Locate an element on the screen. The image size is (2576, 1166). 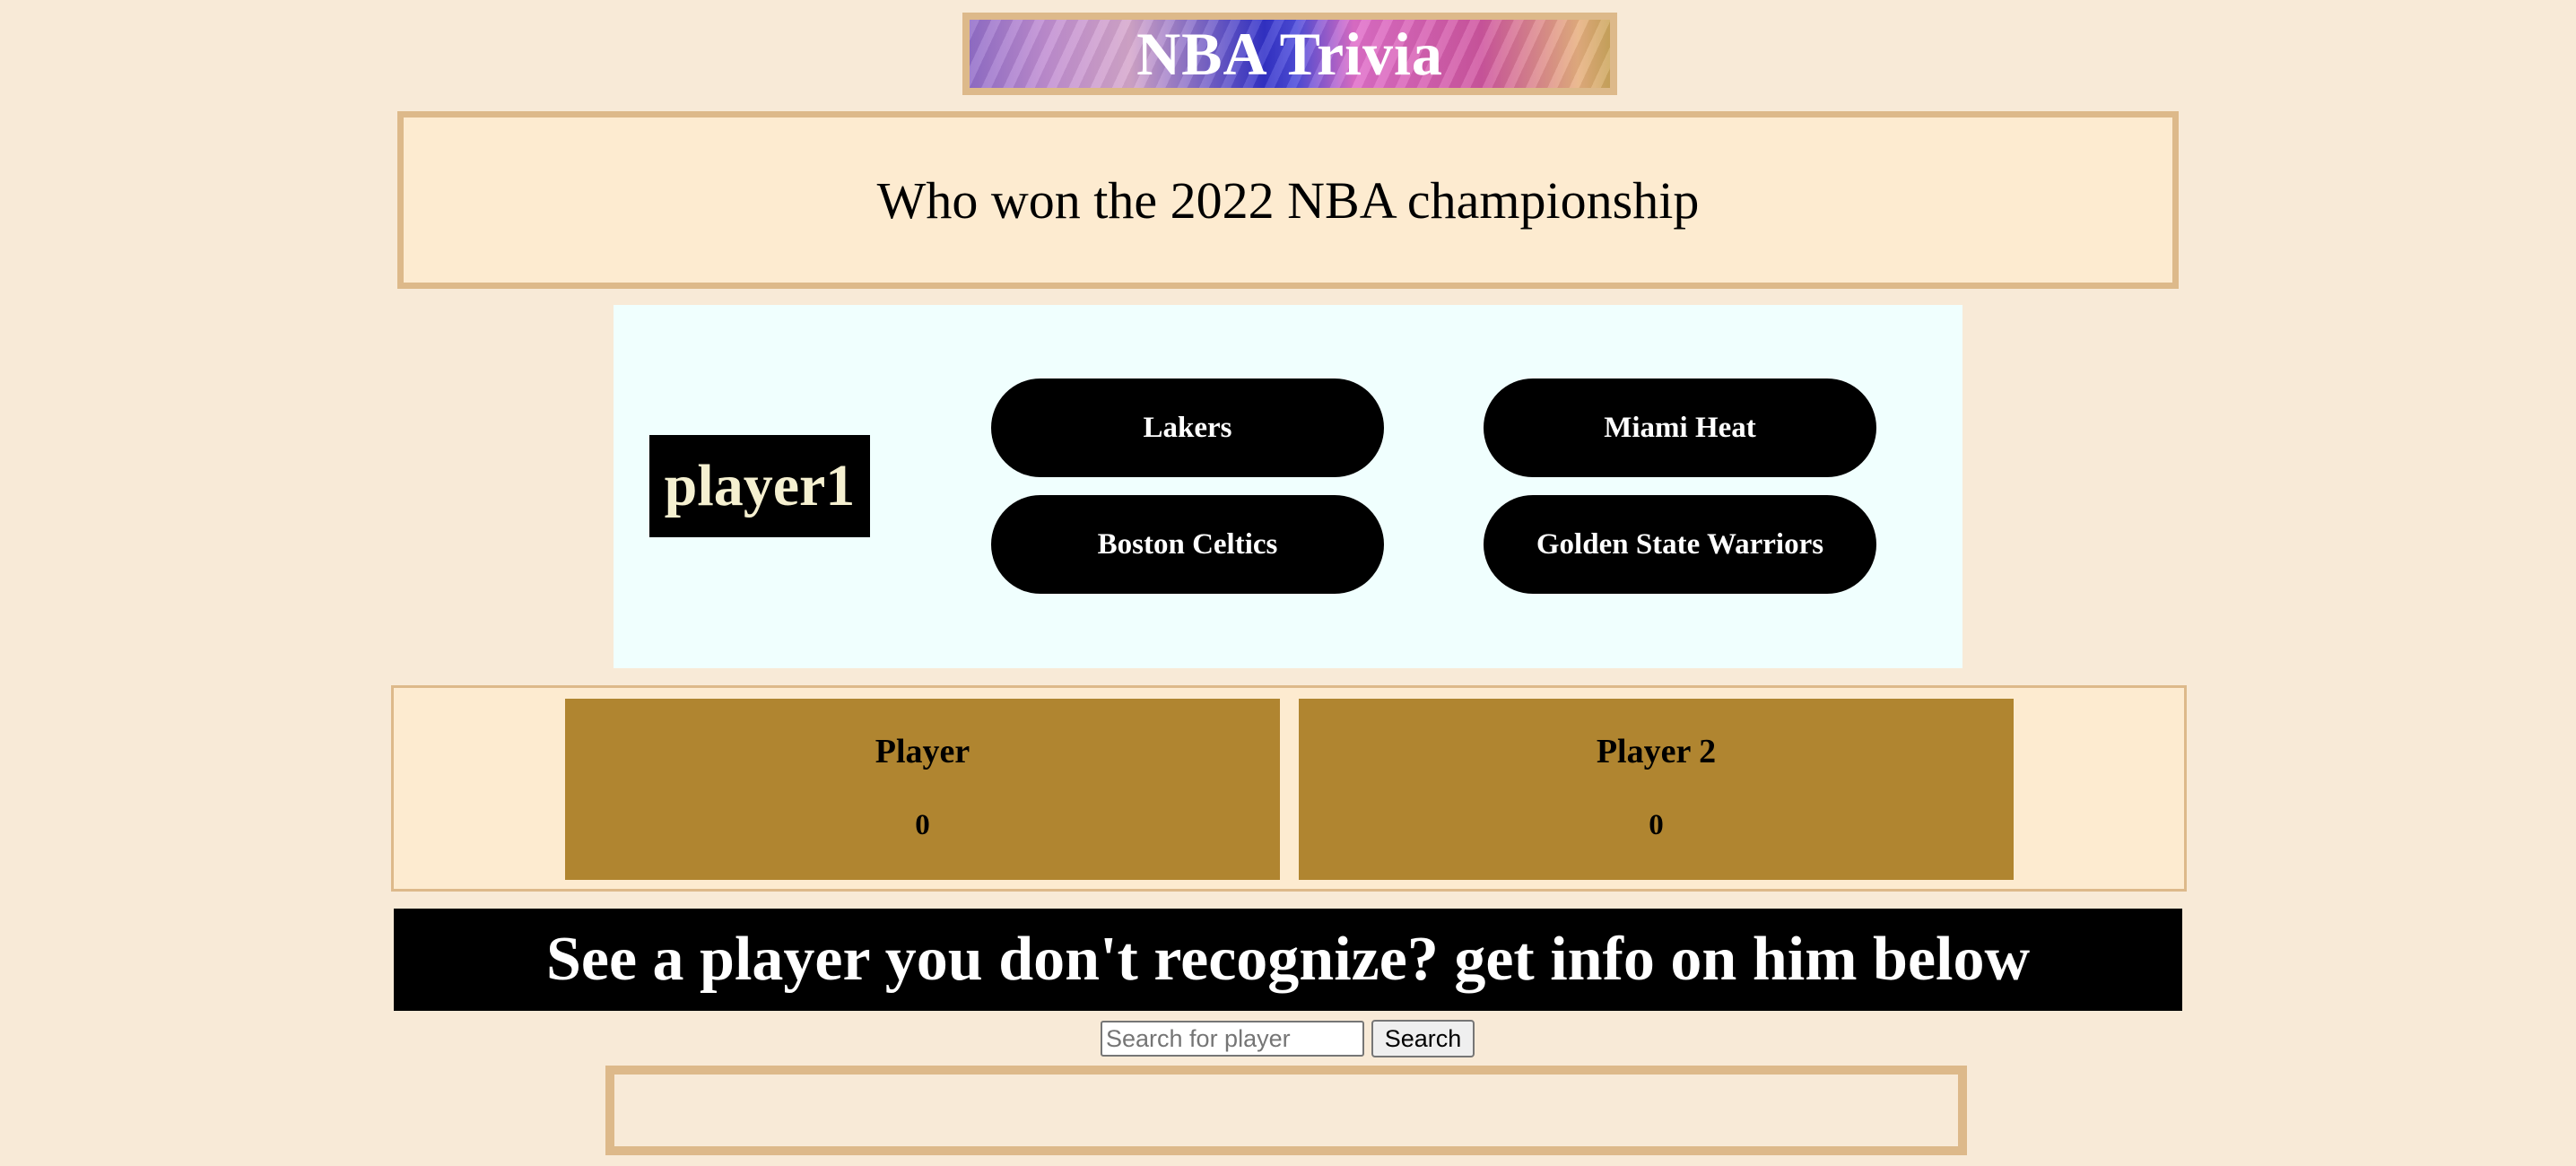
answer-button-lakers: Lakers is located at coordinates (1187, 428).